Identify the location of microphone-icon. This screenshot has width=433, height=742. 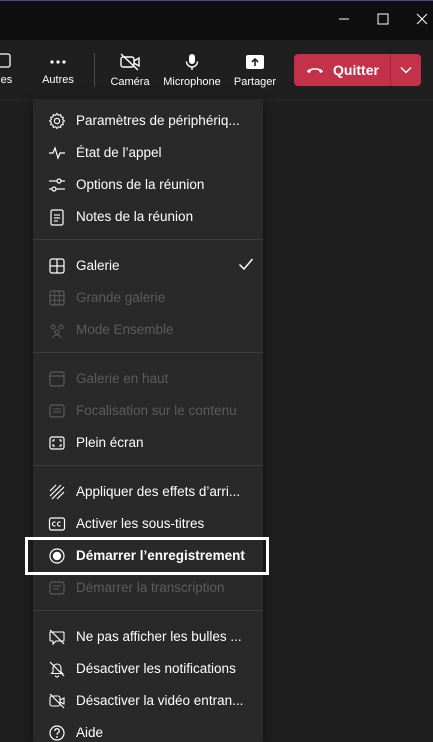
(192, 62).